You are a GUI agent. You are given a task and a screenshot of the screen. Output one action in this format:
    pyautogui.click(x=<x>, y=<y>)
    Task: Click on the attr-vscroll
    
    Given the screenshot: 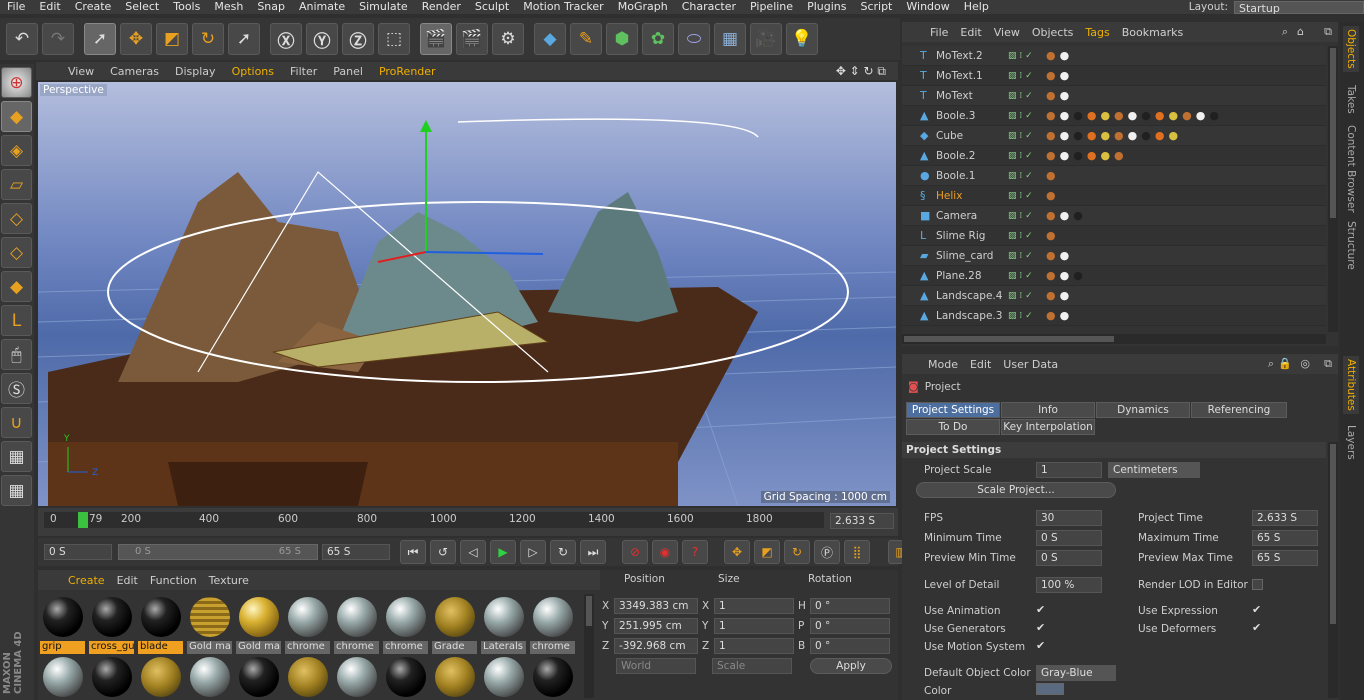 What is the action you would take?
    pyautogui.click(x=1333, y=570)
    